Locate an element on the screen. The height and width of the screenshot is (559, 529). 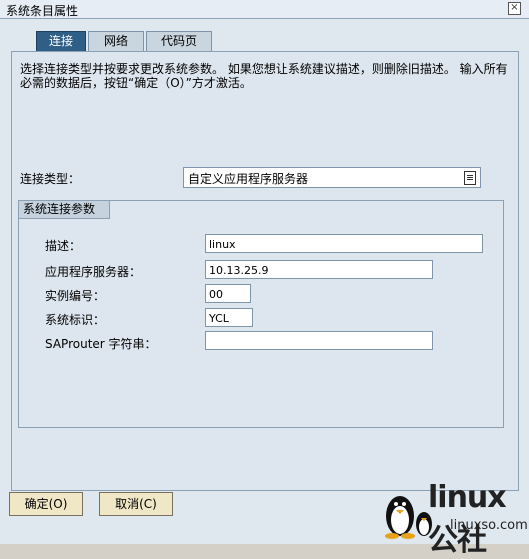
title-bar: 系统条目属性 × is located at coordinates (264, 9).